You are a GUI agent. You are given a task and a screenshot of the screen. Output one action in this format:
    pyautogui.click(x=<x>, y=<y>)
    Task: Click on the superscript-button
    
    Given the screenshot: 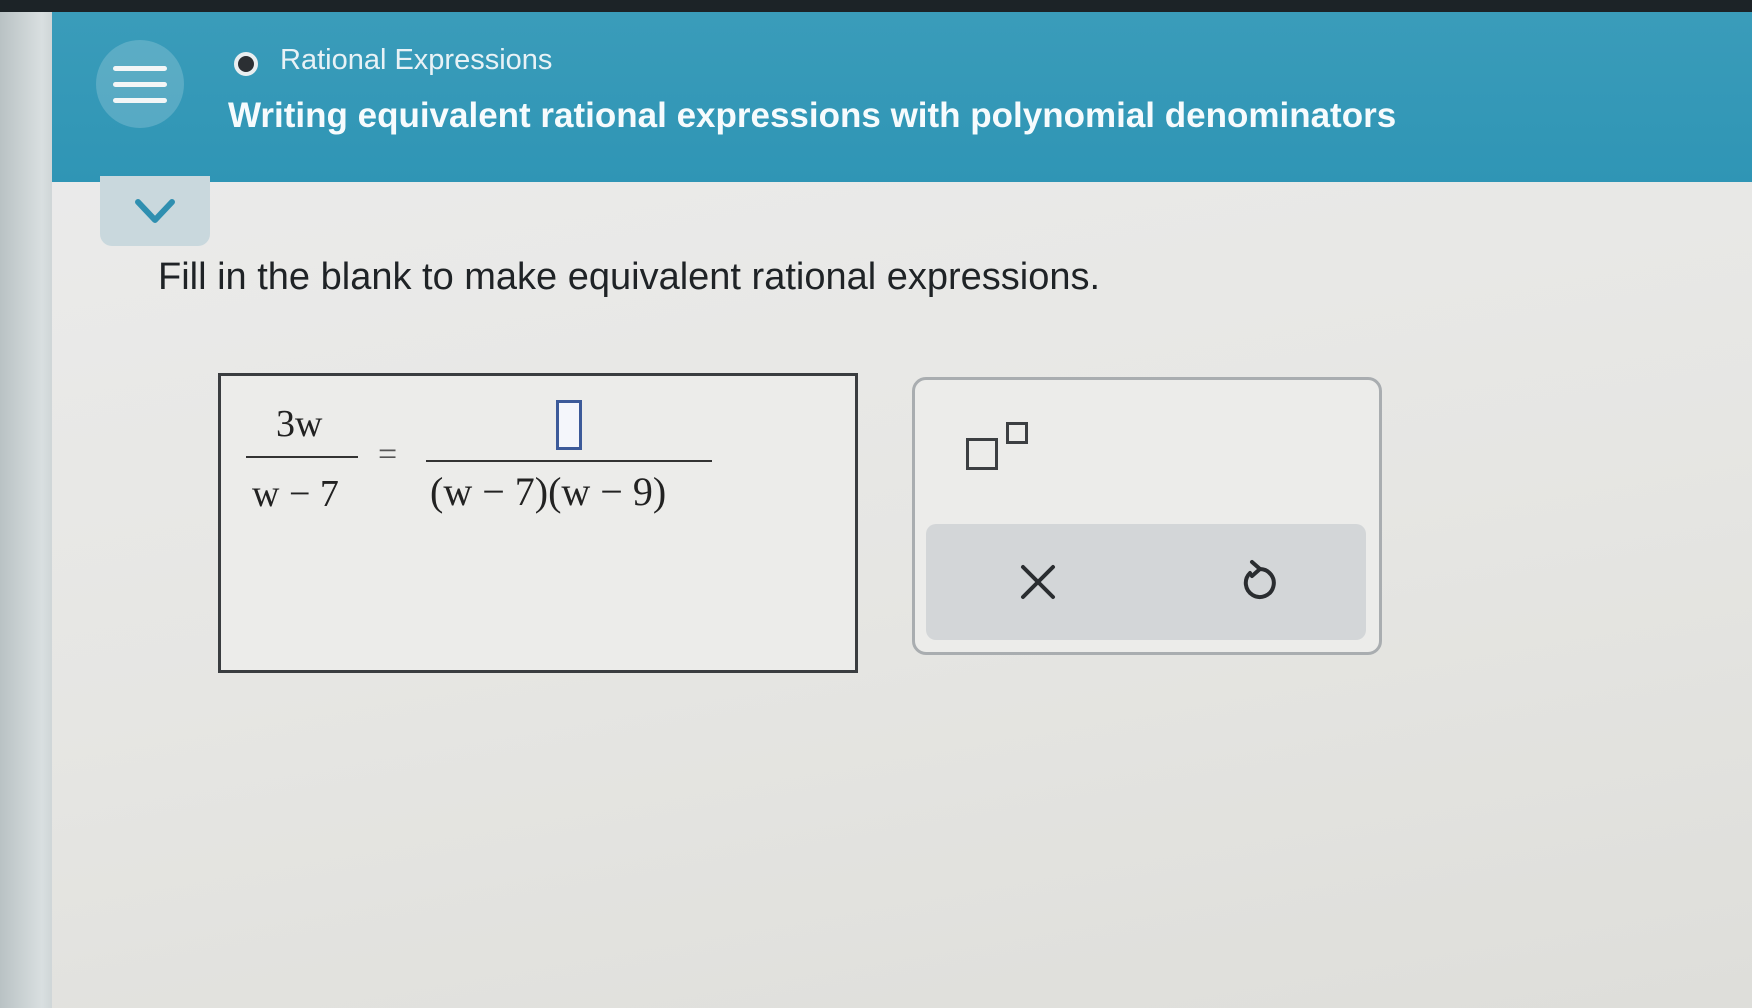 What is the action you would take?
    pyautogui.click(x=995, y=447)
    